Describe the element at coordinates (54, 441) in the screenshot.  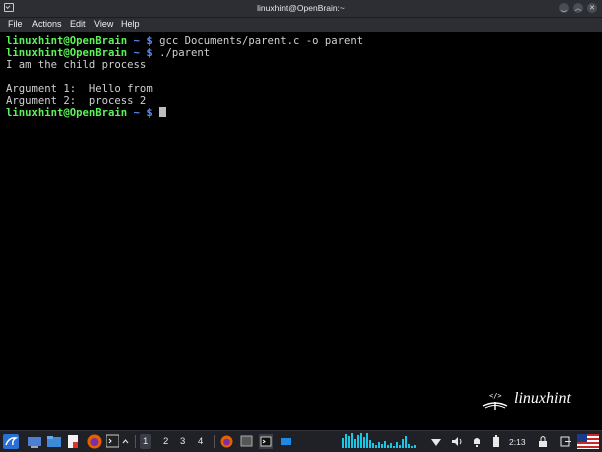
I see `file-manager-icon` at that location.